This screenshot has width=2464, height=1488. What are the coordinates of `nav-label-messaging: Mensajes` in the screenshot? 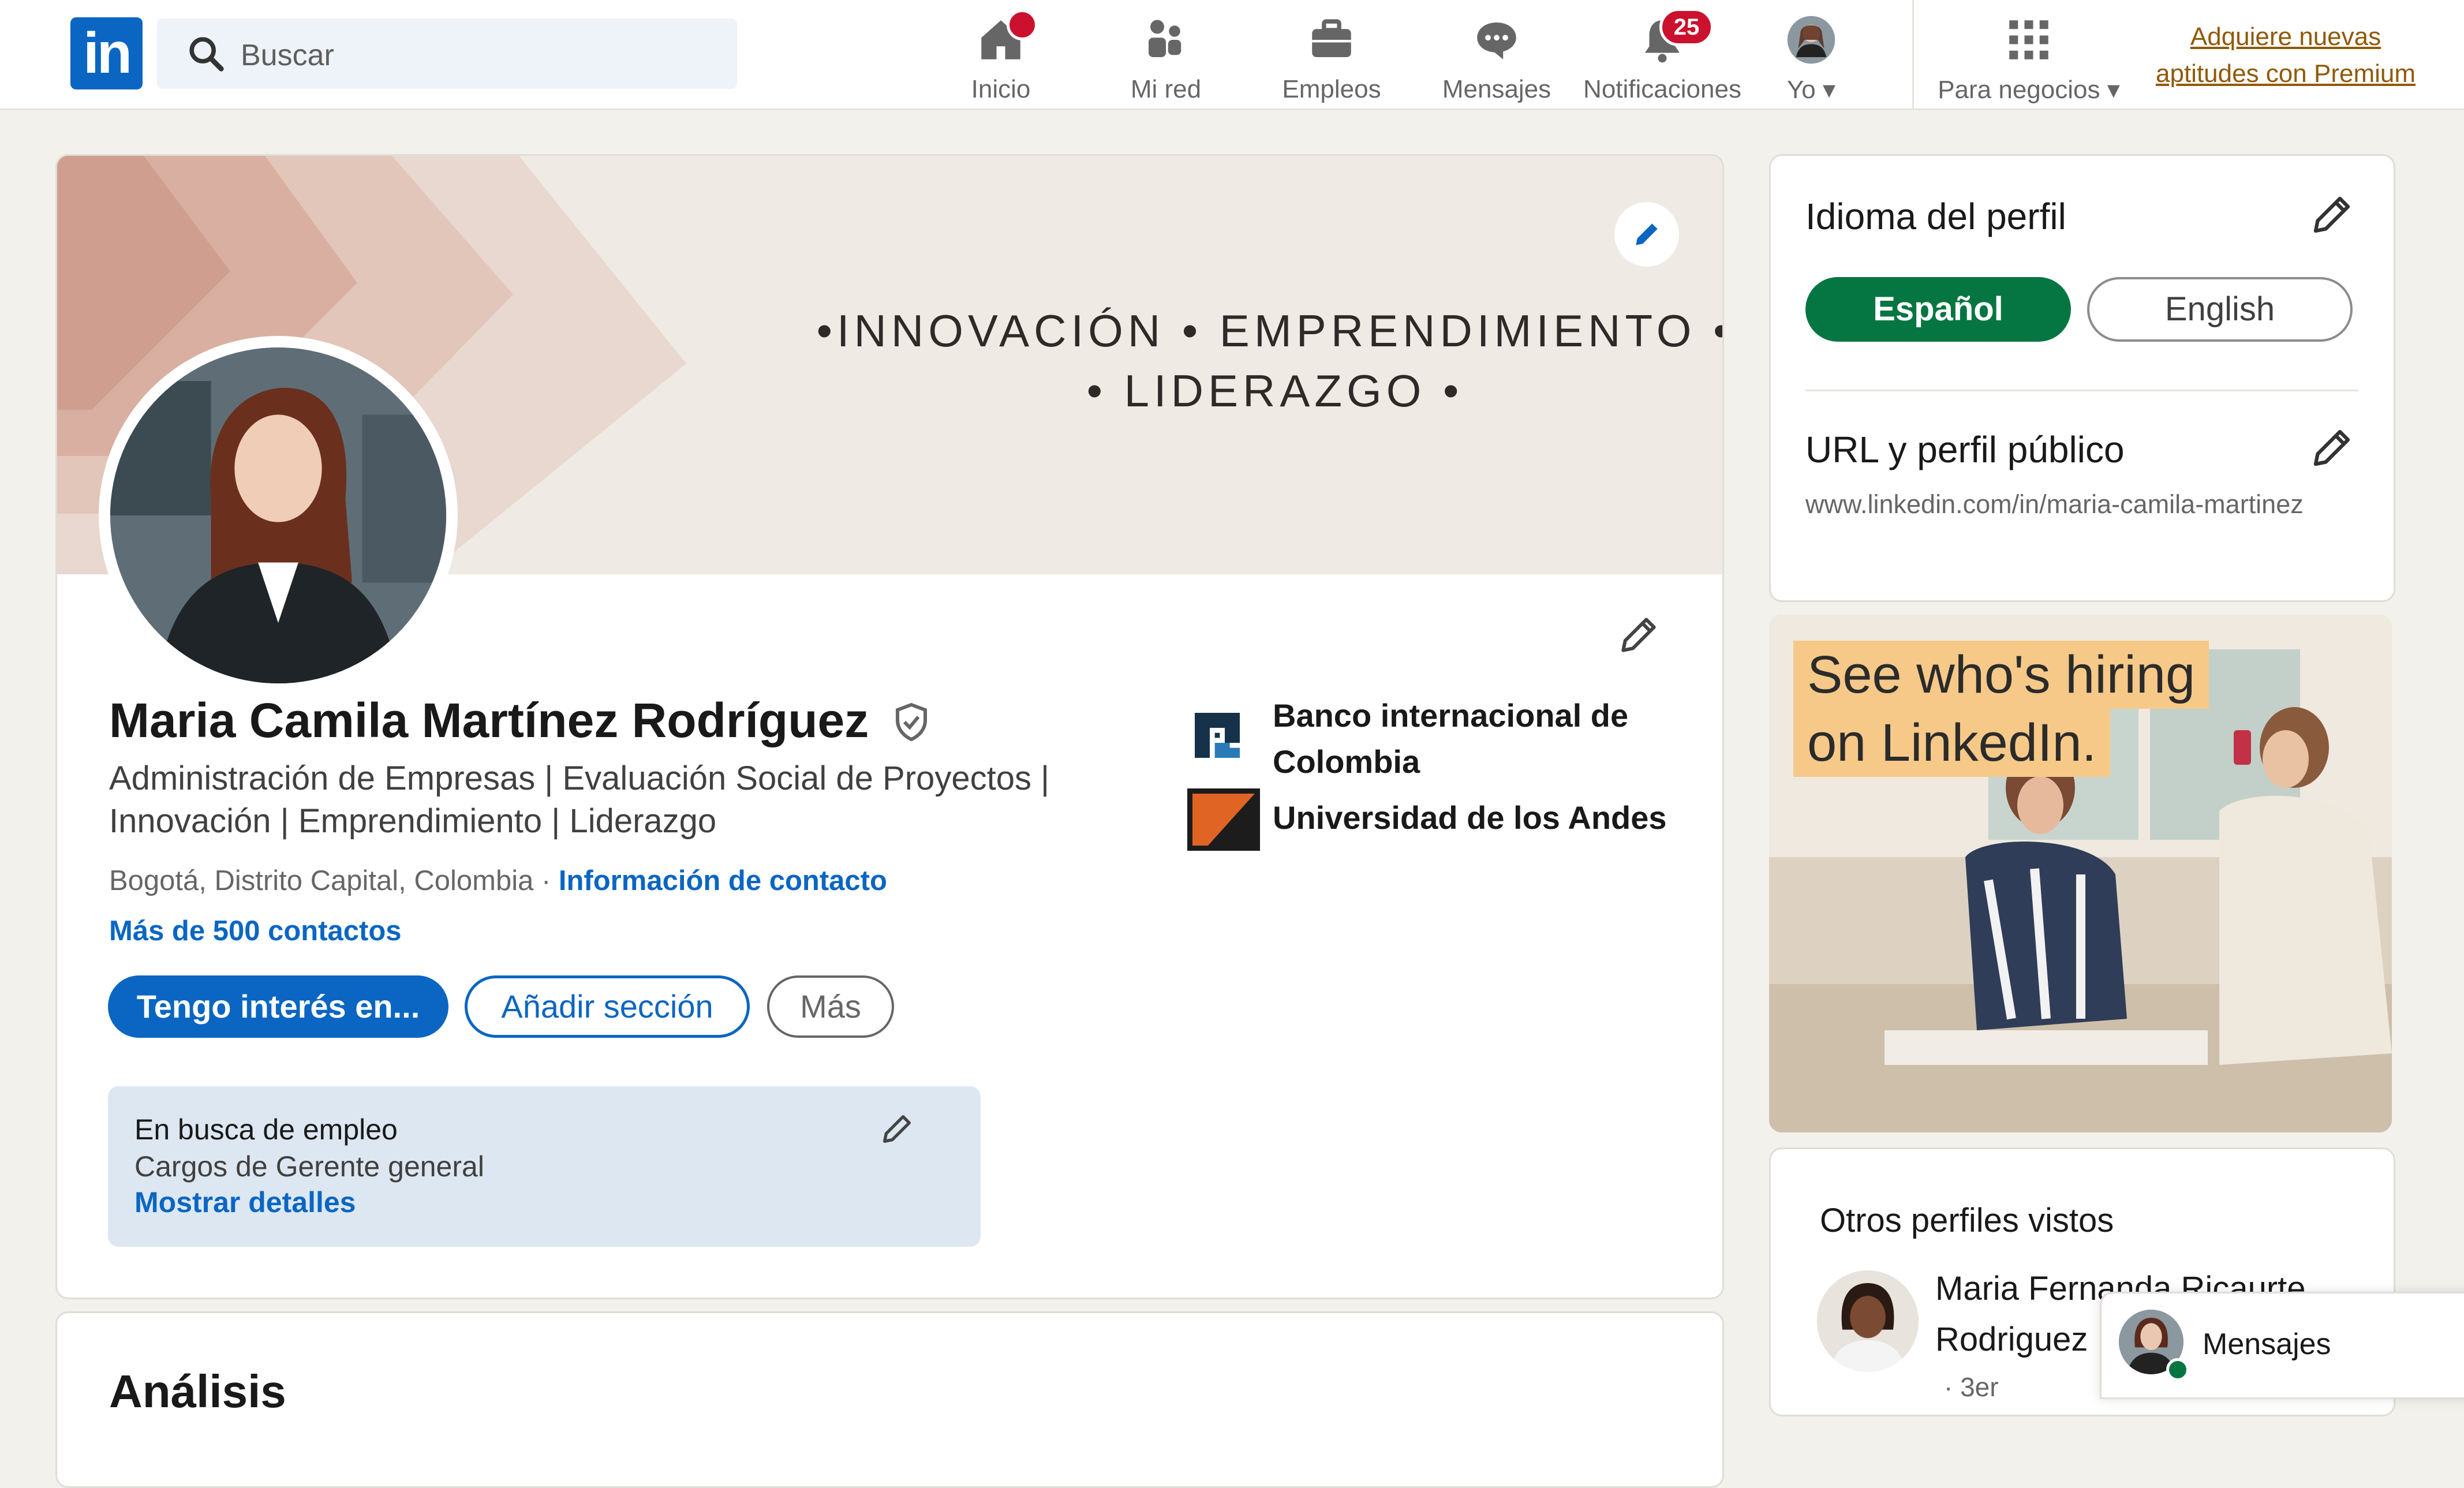 It's located at (1496, 89).